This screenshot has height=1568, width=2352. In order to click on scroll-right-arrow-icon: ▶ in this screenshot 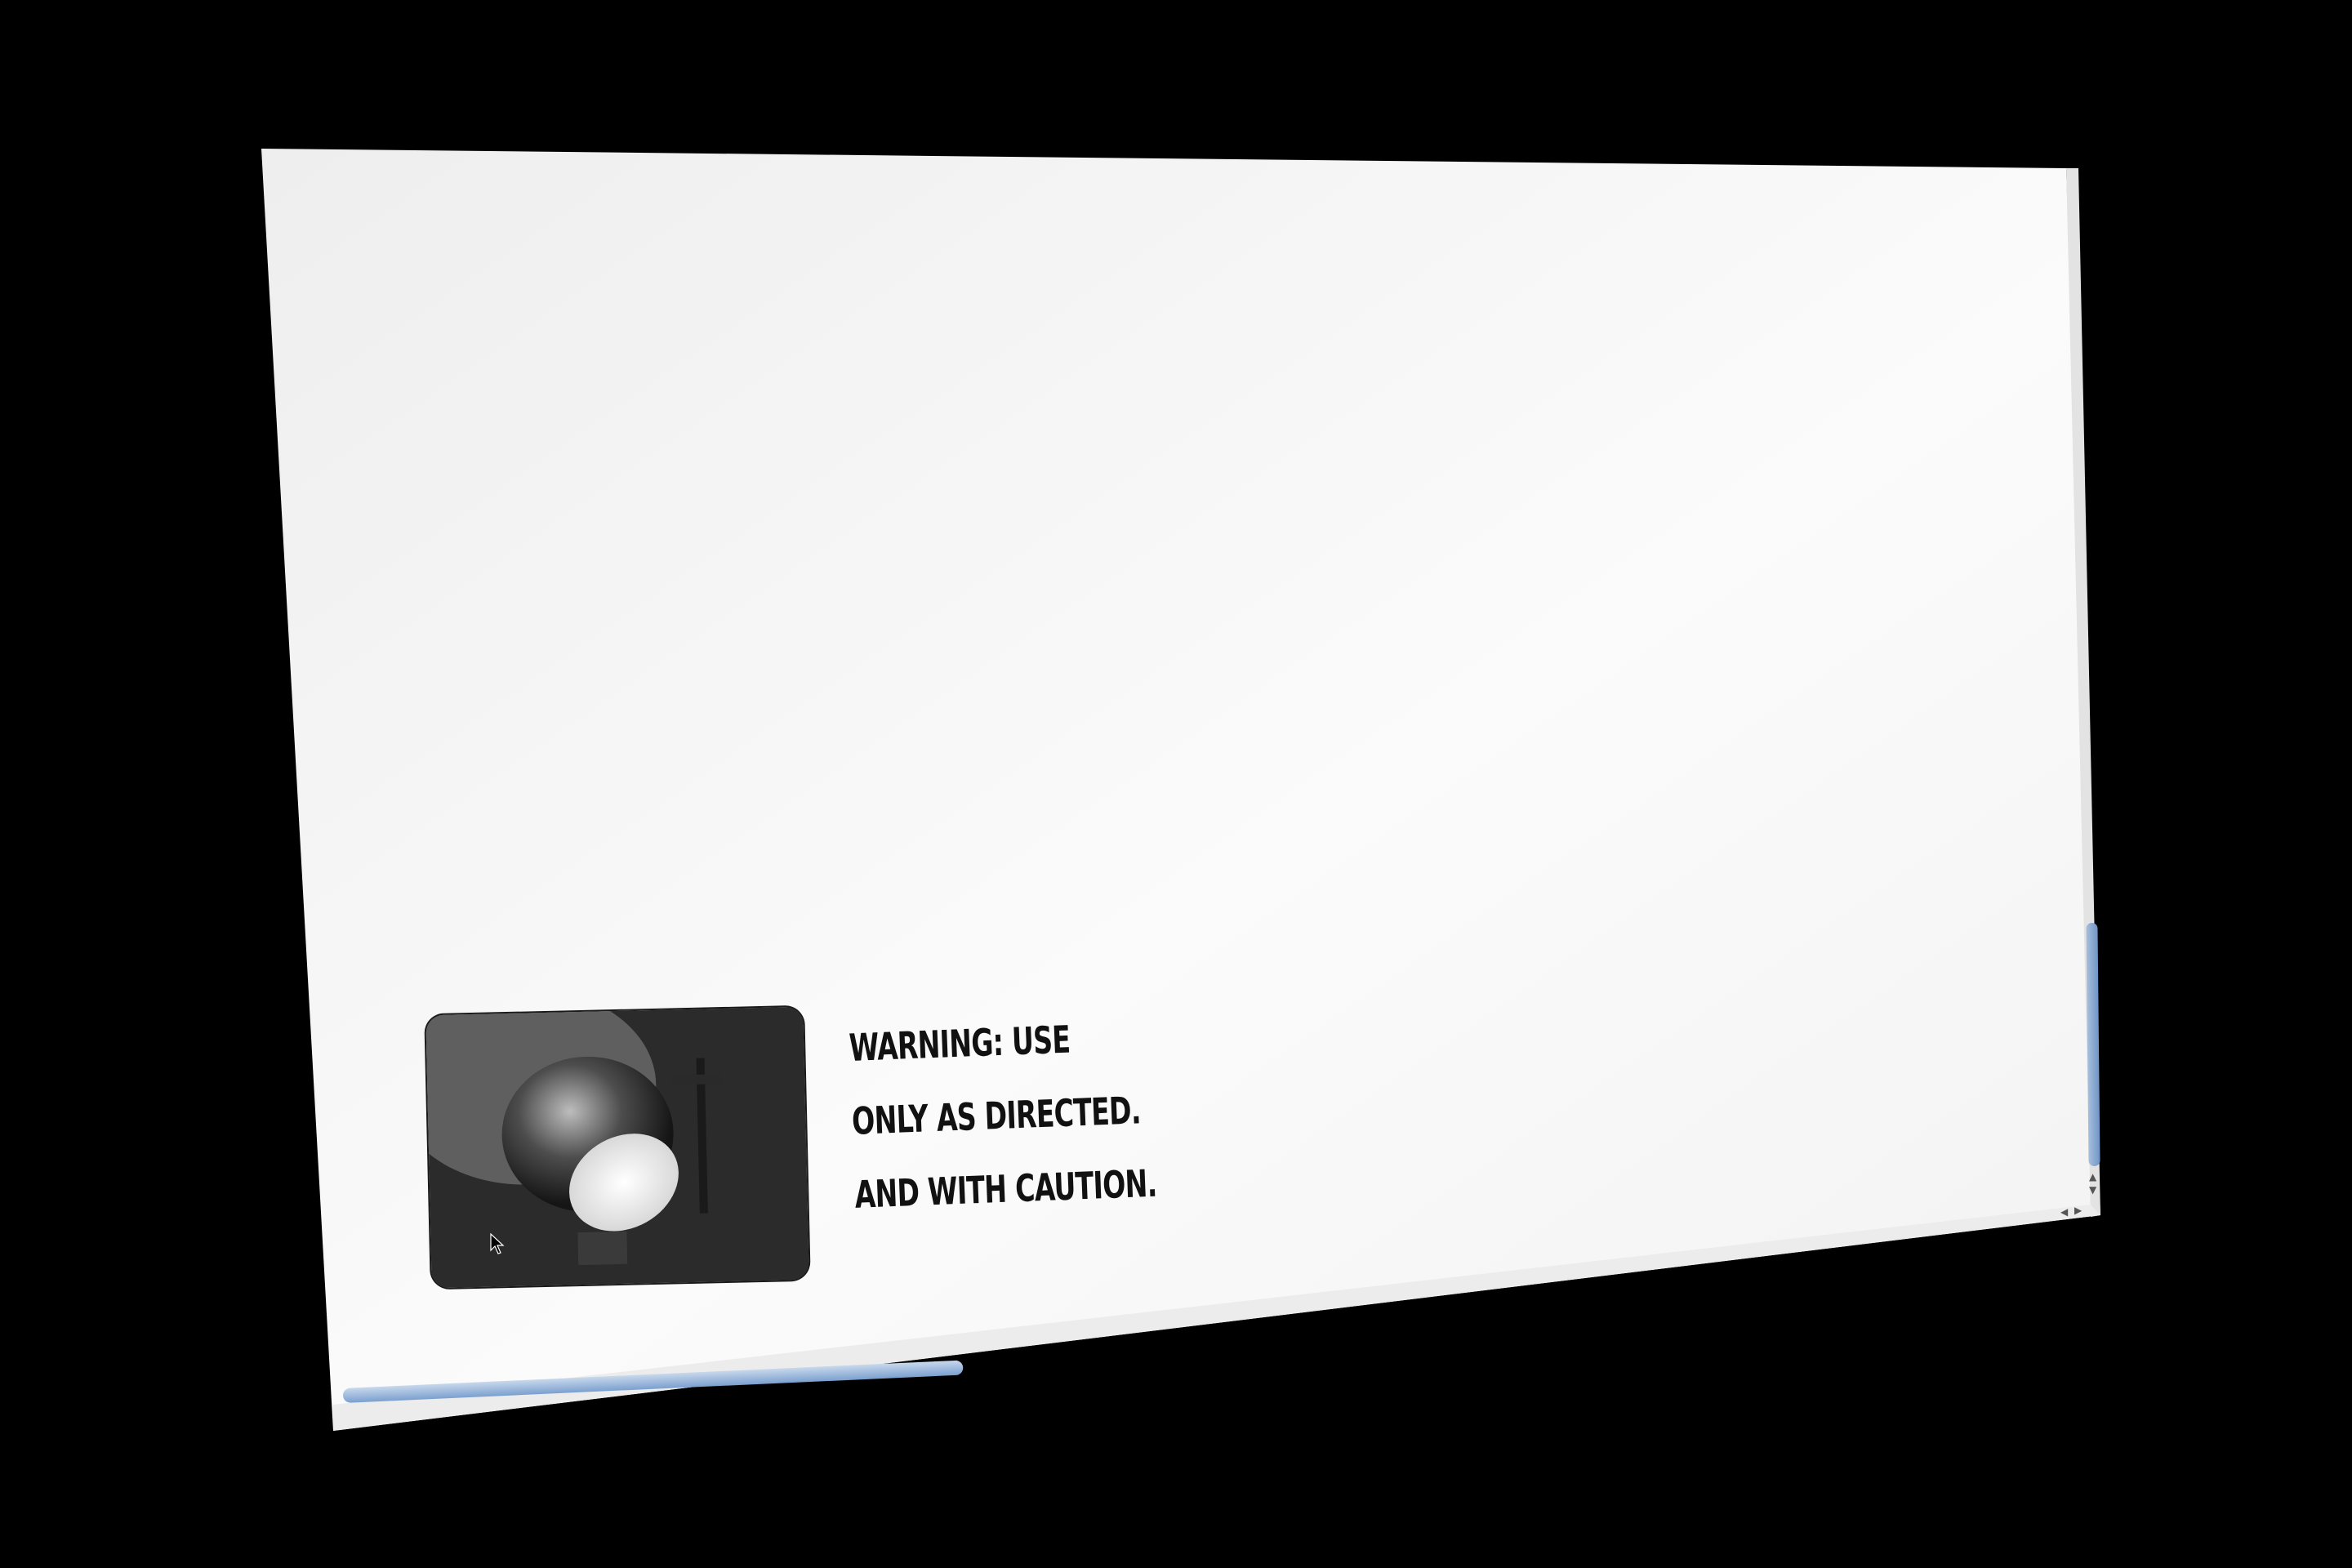, I will do `click(2078, 1210)`.